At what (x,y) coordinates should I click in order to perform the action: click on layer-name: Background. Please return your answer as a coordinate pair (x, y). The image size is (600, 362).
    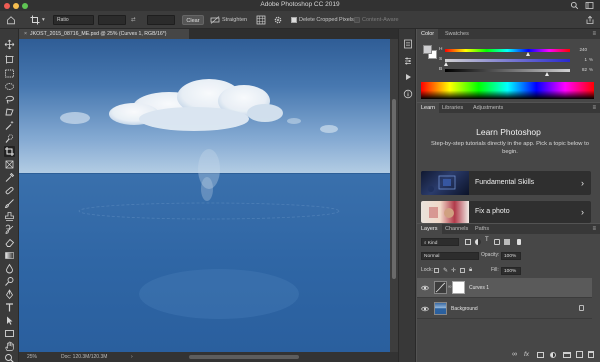
    Looking at the image, I should click on (464, 309).